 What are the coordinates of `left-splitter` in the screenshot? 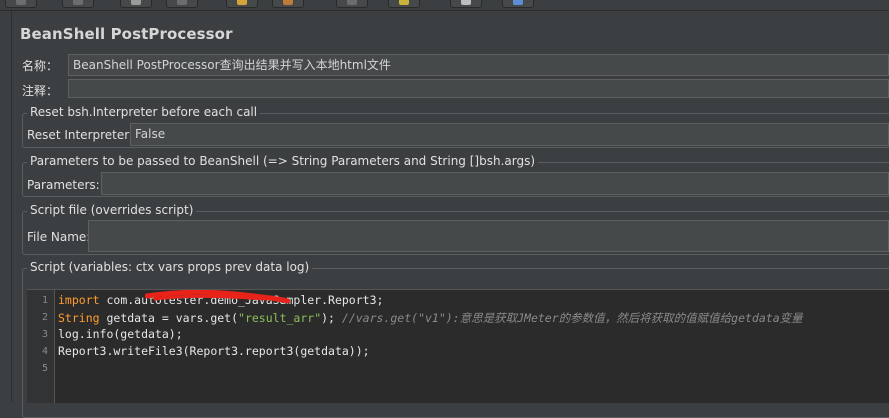 It's located at (6, 206).